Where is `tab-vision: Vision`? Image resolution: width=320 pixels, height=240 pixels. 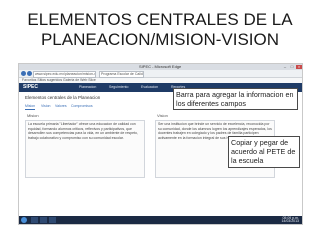 tab-vision: Vision is located at coordinates (45, 106).